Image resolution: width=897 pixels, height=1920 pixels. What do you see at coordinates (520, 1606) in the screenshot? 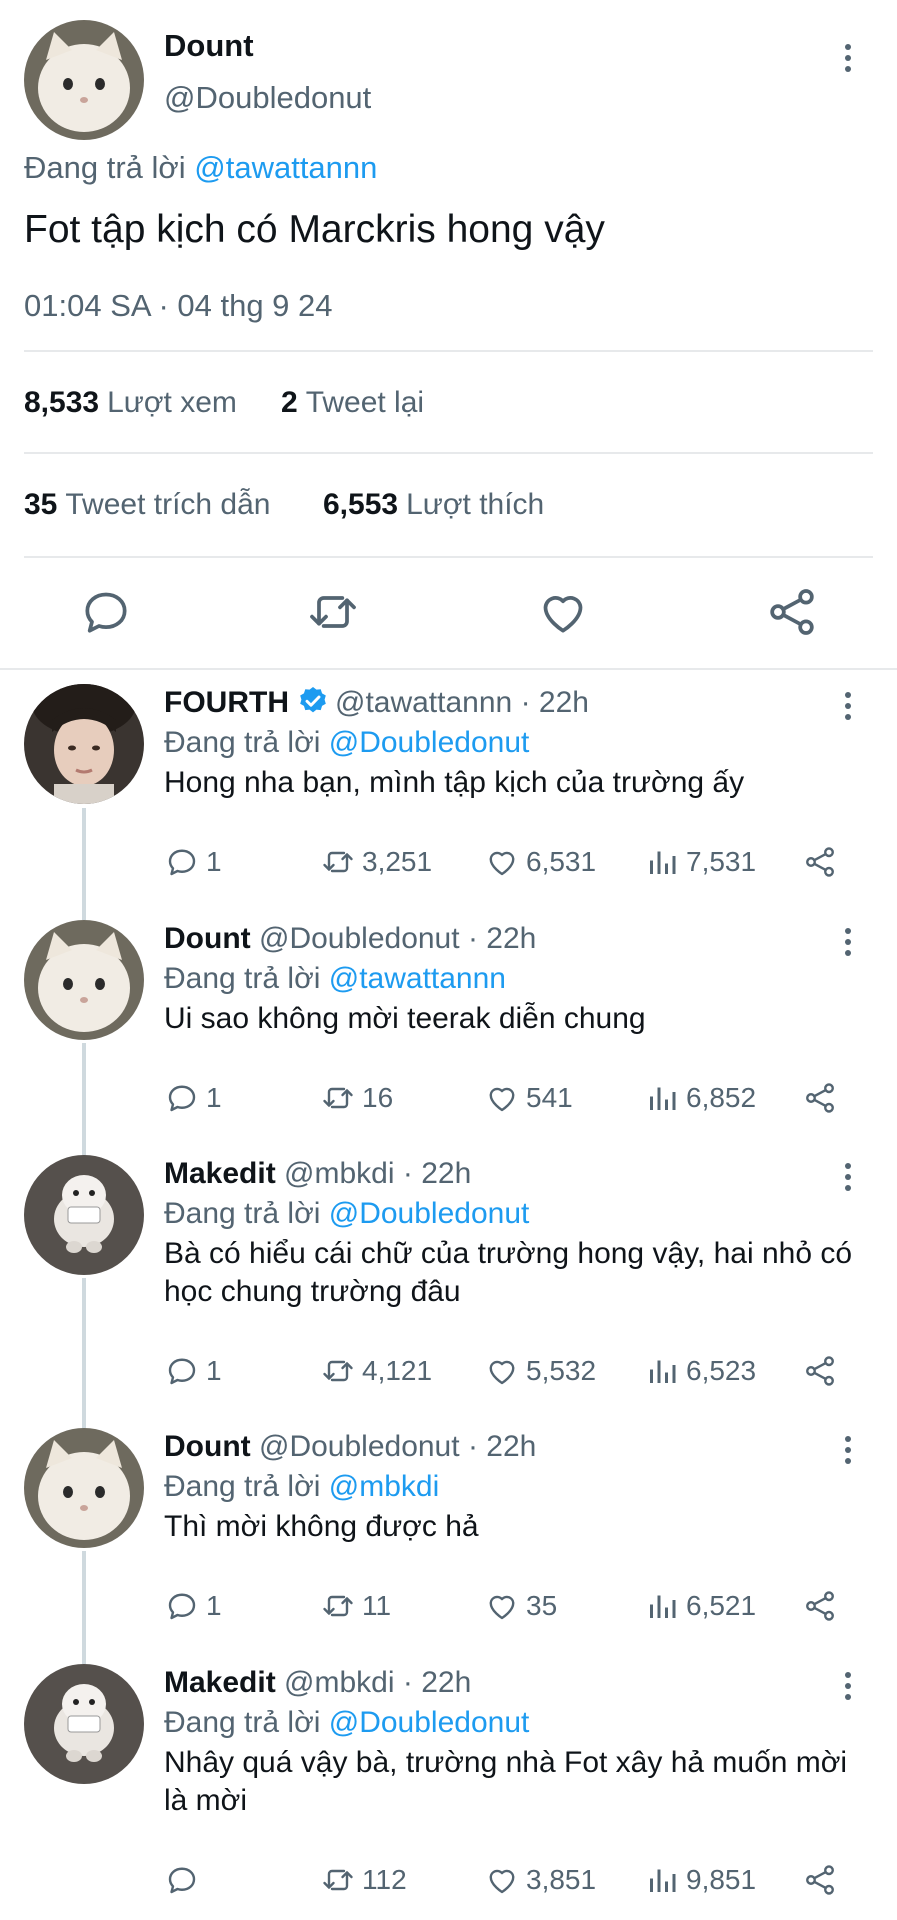
I see `like-action: 35` at bounding box center [520, 1606].